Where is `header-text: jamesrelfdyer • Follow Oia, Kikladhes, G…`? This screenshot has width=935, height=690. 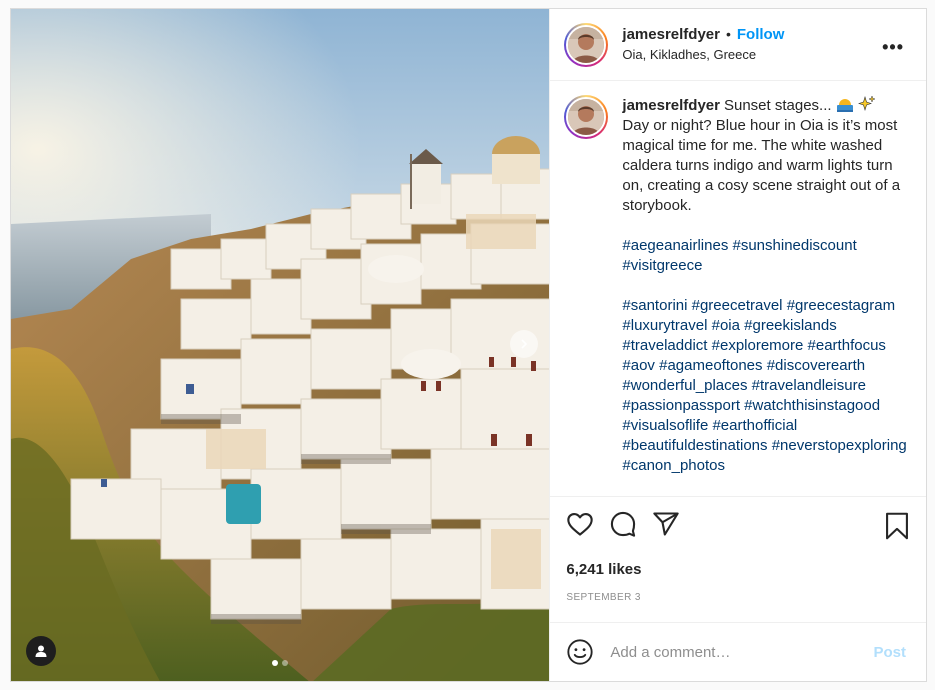 header-text: jamesrelfdyer • Follow Oia, Kikladhes, G… is located at coordinates (703, 45).